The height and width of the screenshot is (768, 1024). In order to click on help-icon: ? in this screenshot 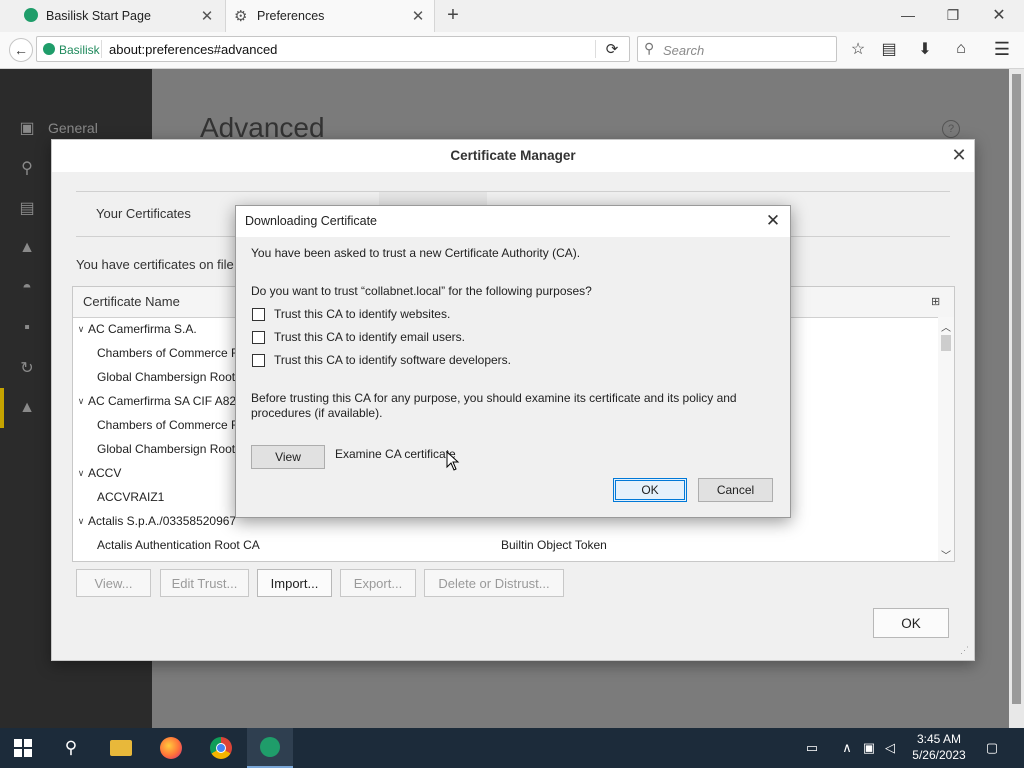, I will do `click(951, 129)`.